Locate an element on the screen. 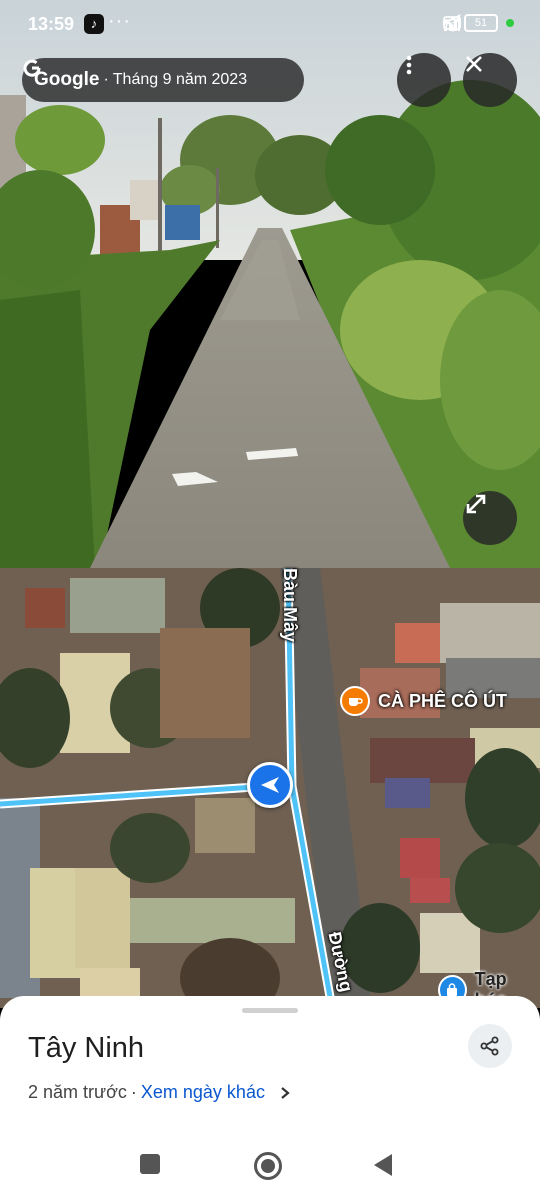  home-circle-icon is located at coordinates (268, 1166).